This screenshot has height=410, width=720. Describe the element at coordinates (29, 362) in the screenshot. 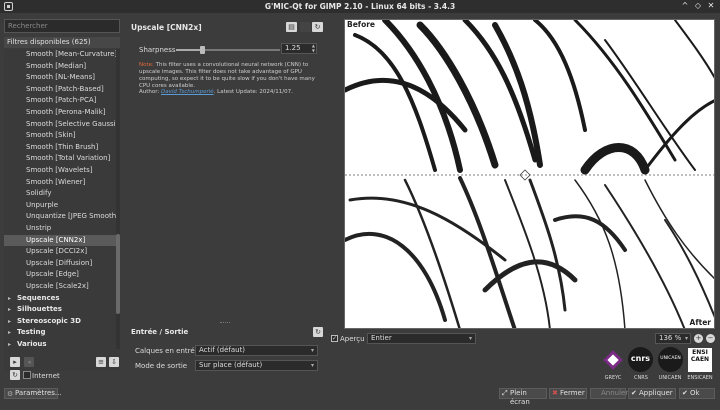

I see `faves-remove-icon: ◂` at that location.